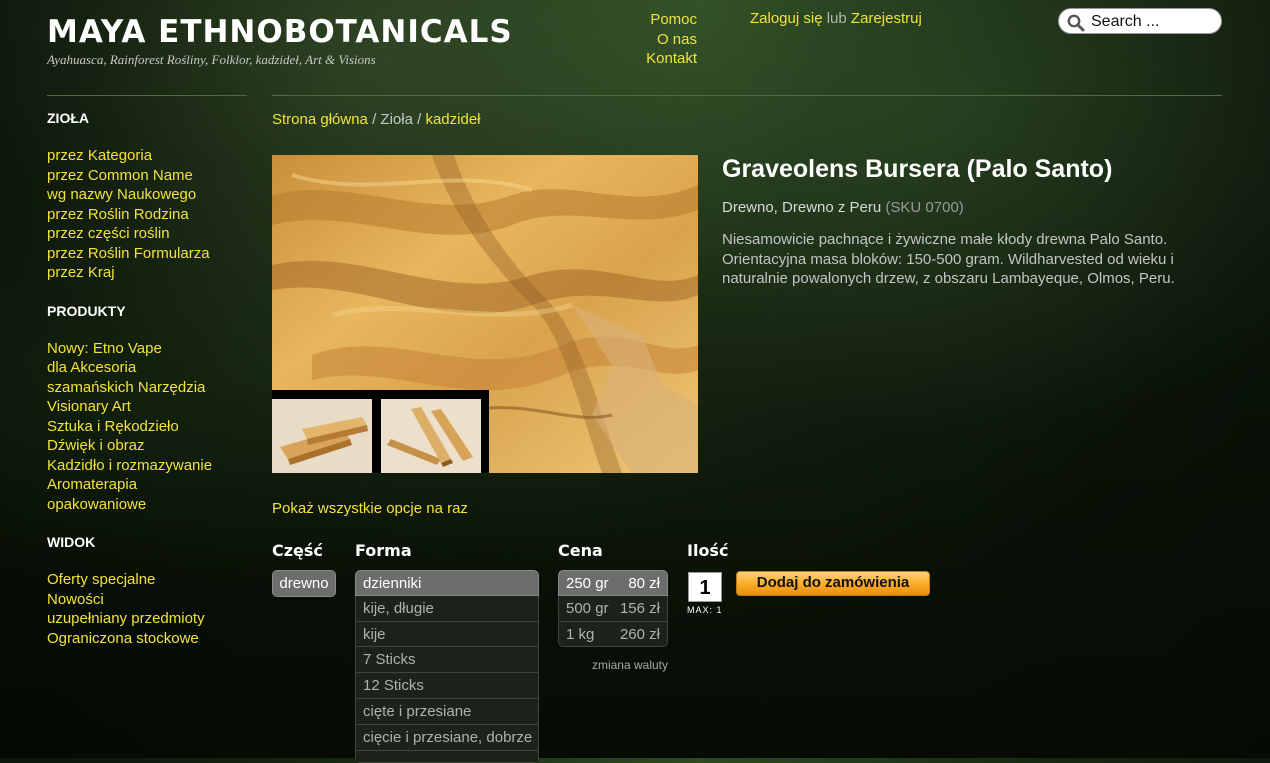 Image resolution: width=1270 pixels, height=763 pixels. Describe the element at coordinates (320, 119) in the screenshot. I see `breadcrumb-home: Strona główna` at that location.